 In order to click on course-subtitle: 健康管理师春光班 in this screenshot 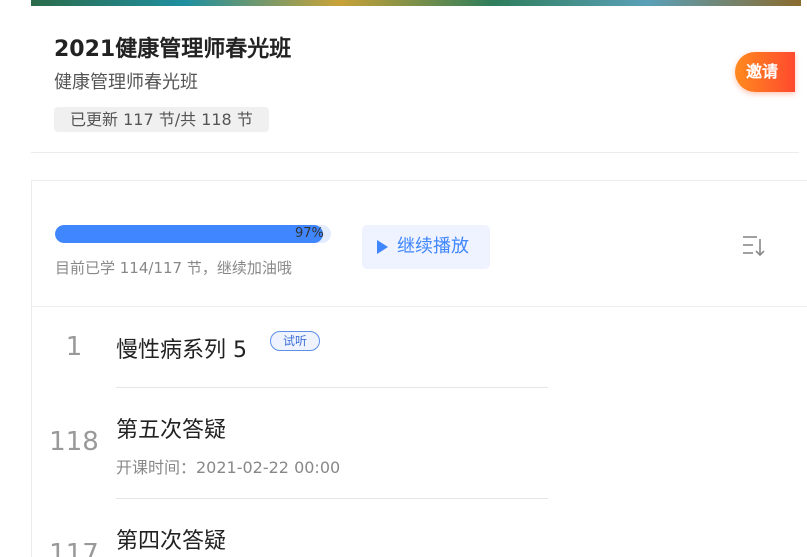, I will do `click(126, 82)`.